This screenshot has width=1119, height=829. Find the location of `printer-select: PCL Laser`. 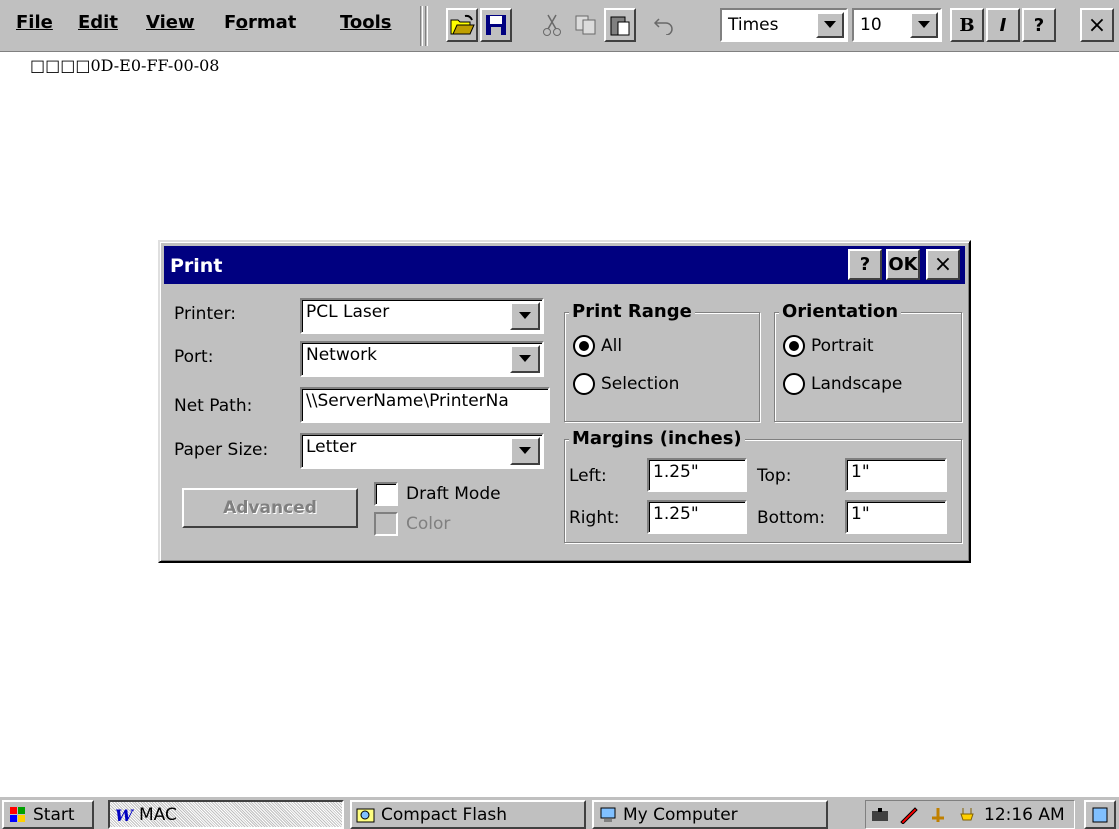

printer-select: PCL Laser is located at coordinates (422, 316).